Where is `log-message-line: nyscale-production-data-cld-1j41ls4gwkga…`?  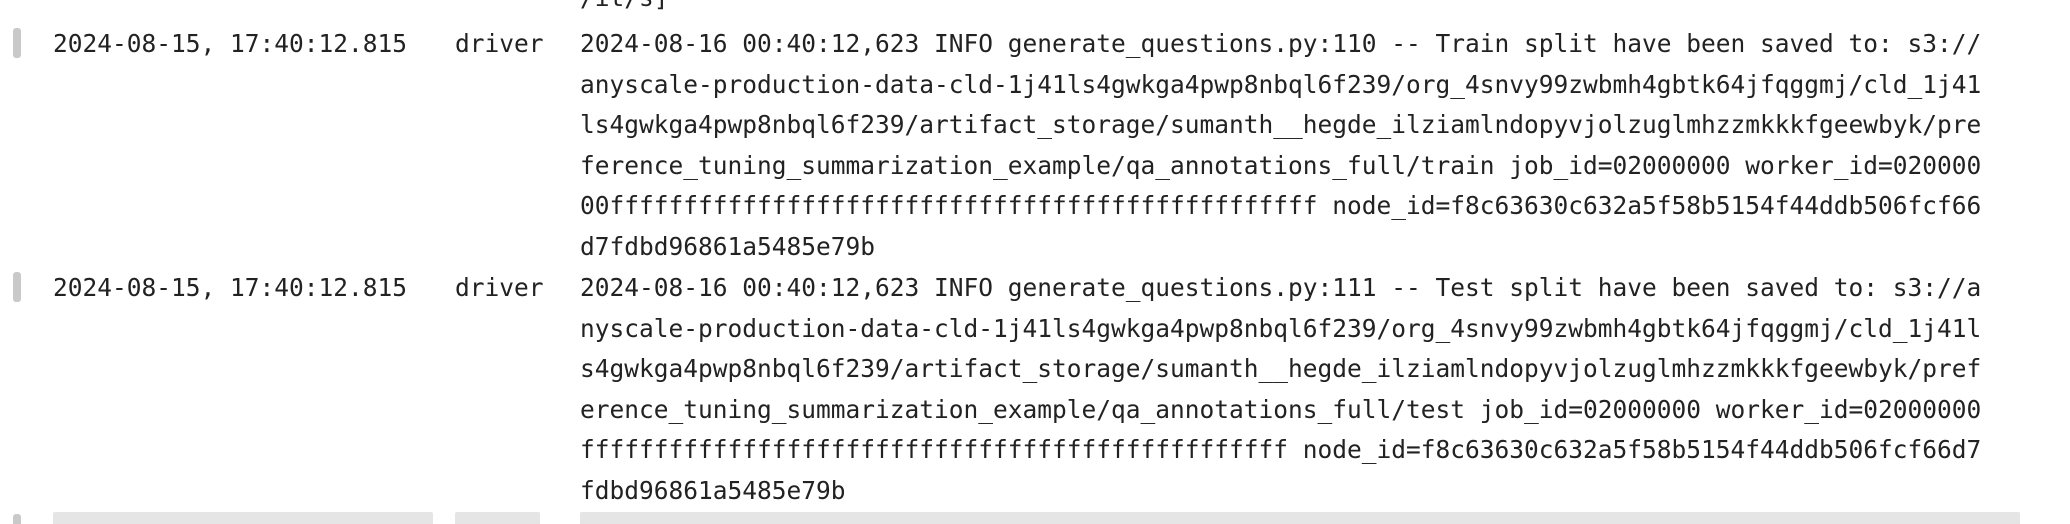 log-message-line: nyscale-production-data-cld-1j41ls4gwkga… is located at coordinates (1281, 328).